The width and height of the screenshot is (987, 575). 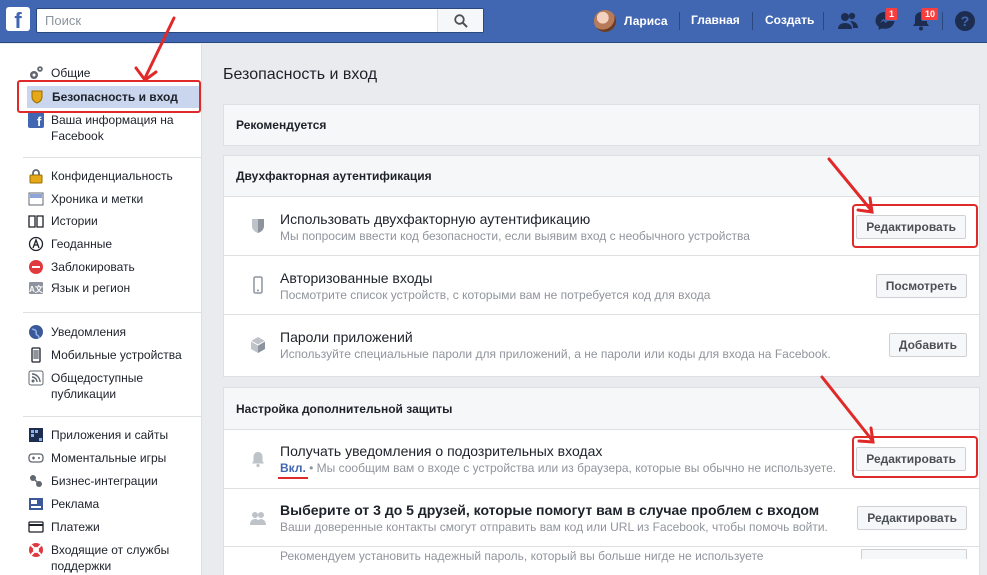 I want to click on book-icon, so click(x=36, y=221).